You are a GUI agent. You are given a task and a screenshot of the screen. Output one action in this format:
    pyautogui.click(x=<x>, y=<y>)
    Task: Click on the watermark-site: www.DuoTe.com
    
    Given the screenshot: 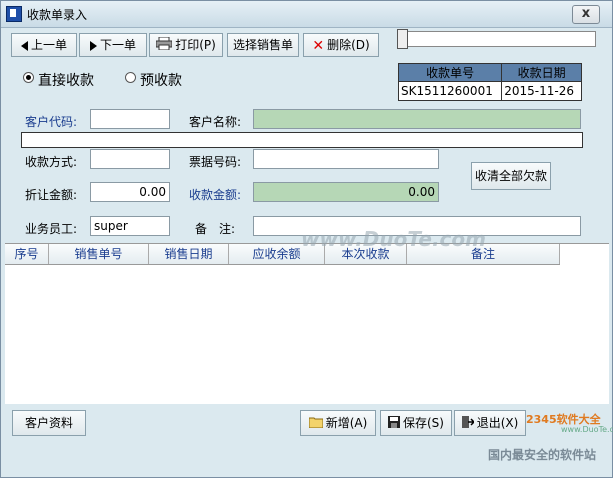 What is the action you would take?
    pyautogui.click(x=587, y=429)
    